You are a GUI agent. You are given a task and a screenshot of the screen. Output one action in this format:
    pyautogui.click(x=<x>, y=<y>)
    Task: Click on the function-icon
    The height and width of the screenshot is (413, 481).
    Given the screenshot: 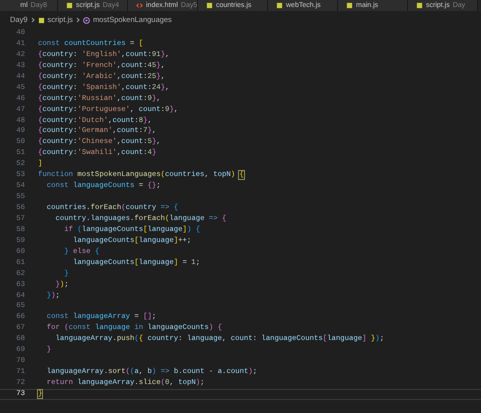 What is the action you would take?
    pyautogui.click(x=86, y=20)
    